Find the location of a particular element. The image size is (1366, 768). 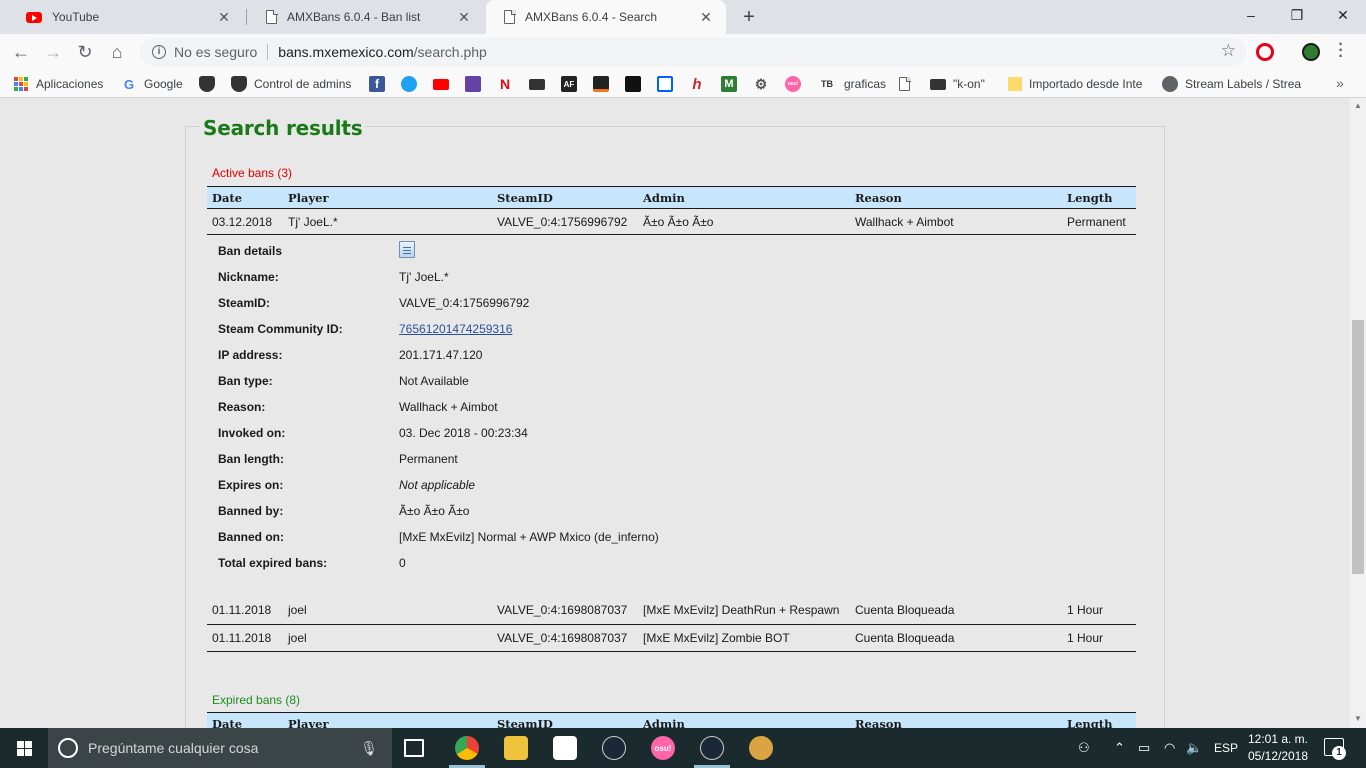

bookmark-control-admins: Control de admins is located at coordinates (291, 84).